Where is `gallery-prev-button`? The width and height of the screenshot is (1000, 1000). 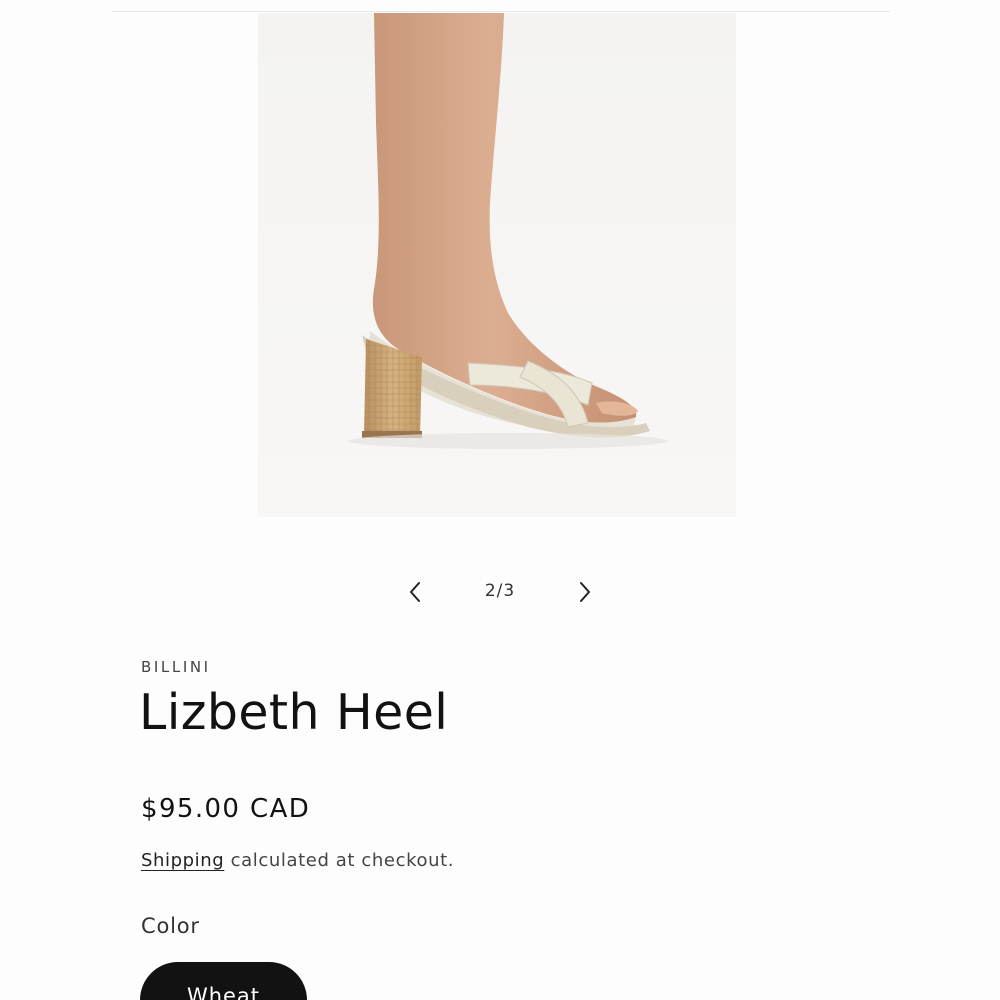 gallery-prev-button is located at coordinates (415, 592).